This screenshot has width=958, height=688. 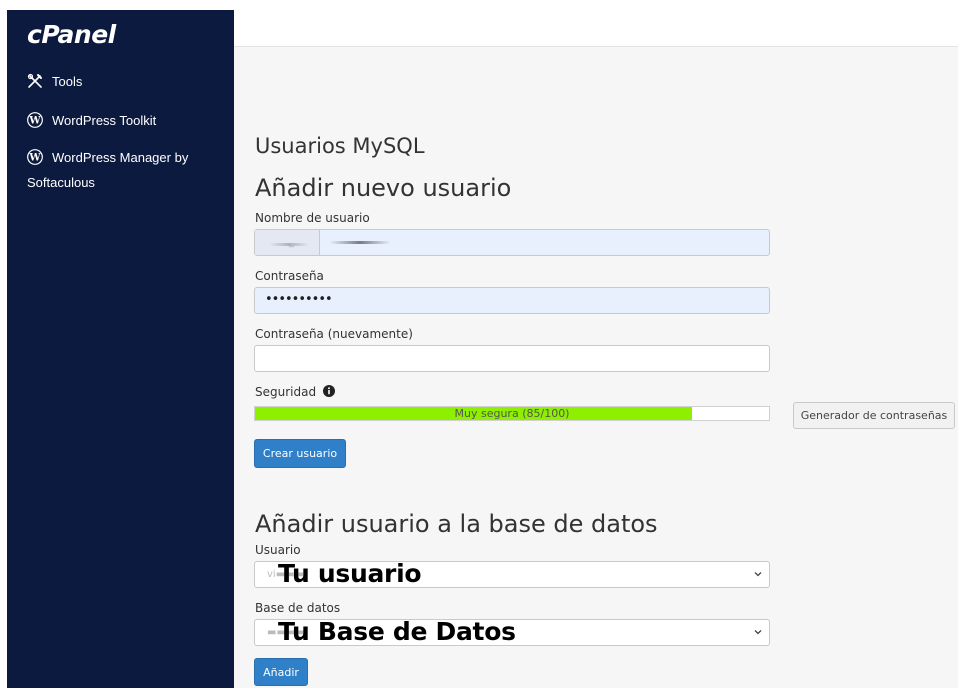 What do you see at coordinates (596, 28) in the screenshot?
I see `top-bar` at bounding box center [596, 28].